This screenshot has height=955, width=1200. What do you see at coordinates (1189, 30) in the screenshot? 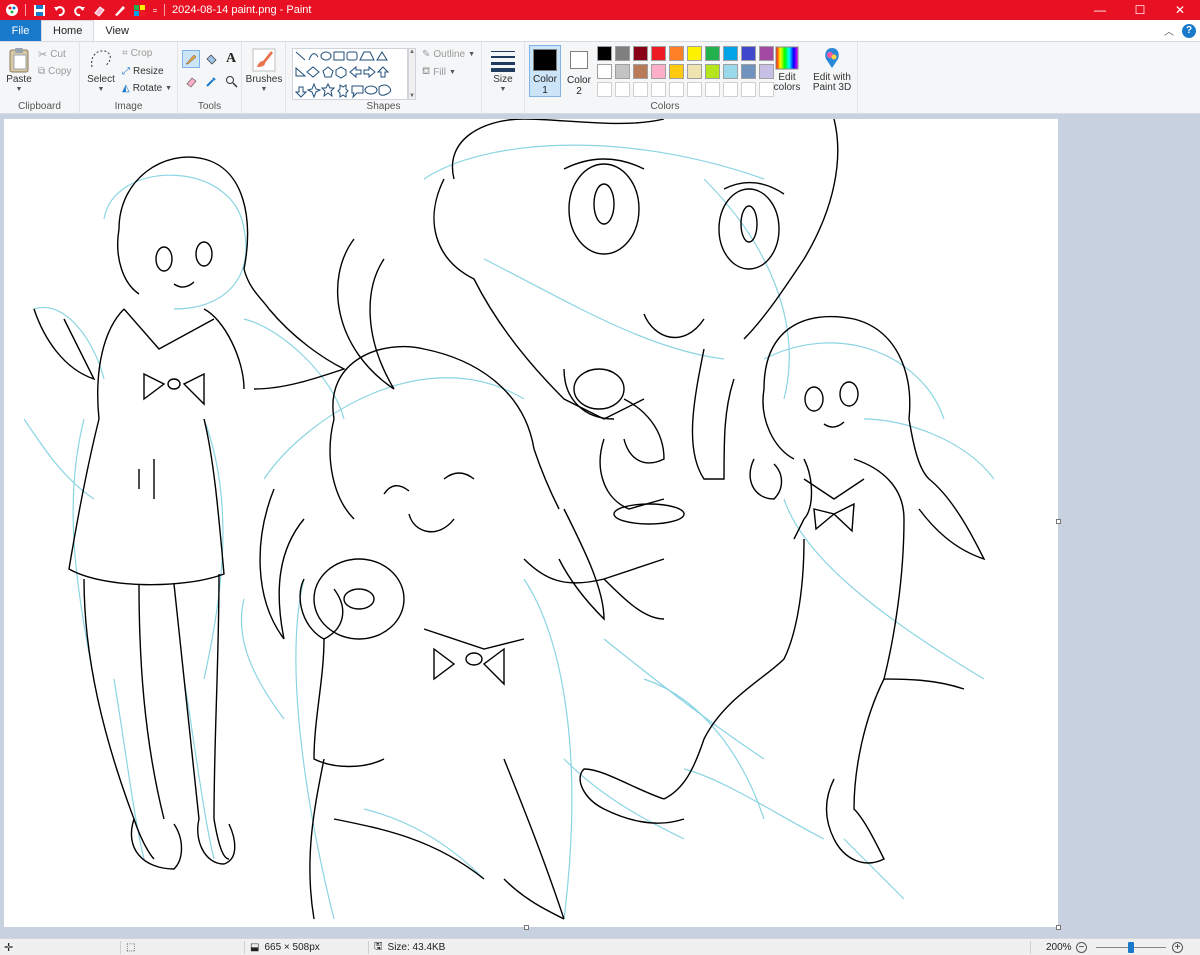
I see `help-icon: ?` at bounding box center [1189, 30].